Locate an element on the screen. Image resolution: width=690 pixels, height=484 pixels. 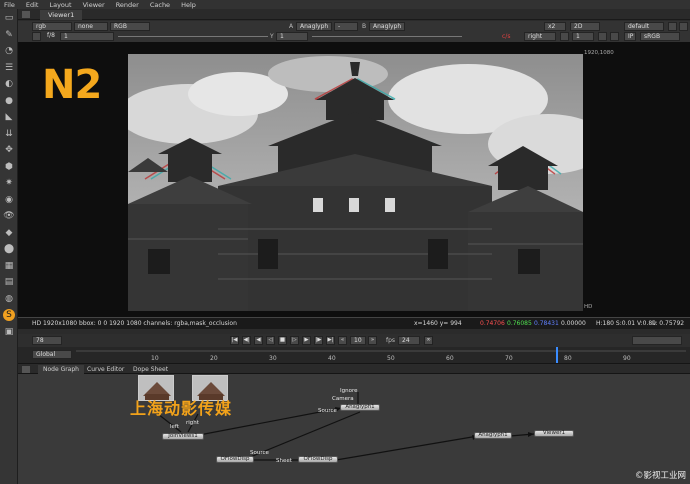
gain-slider is located at coordinates (193, 36).